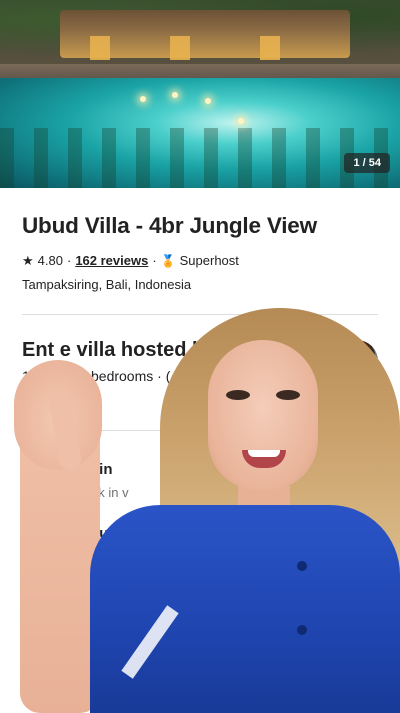 The height and width of the screenshot is (713, 400). What do you see at coordinates (78, 574) in the screenshot?
I see `highlight-desc-line: ommit` at bounding box center [78, 574].